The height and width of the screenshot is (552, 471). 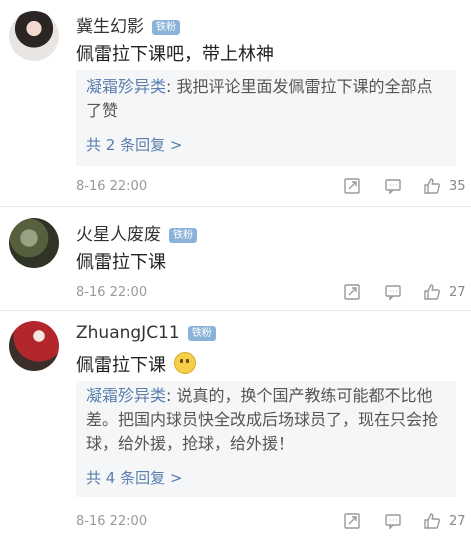 What do you see at coordinates (407, 187) in the screenshot?
I see `comment-actions: 35` at bounding box center [407, 187].